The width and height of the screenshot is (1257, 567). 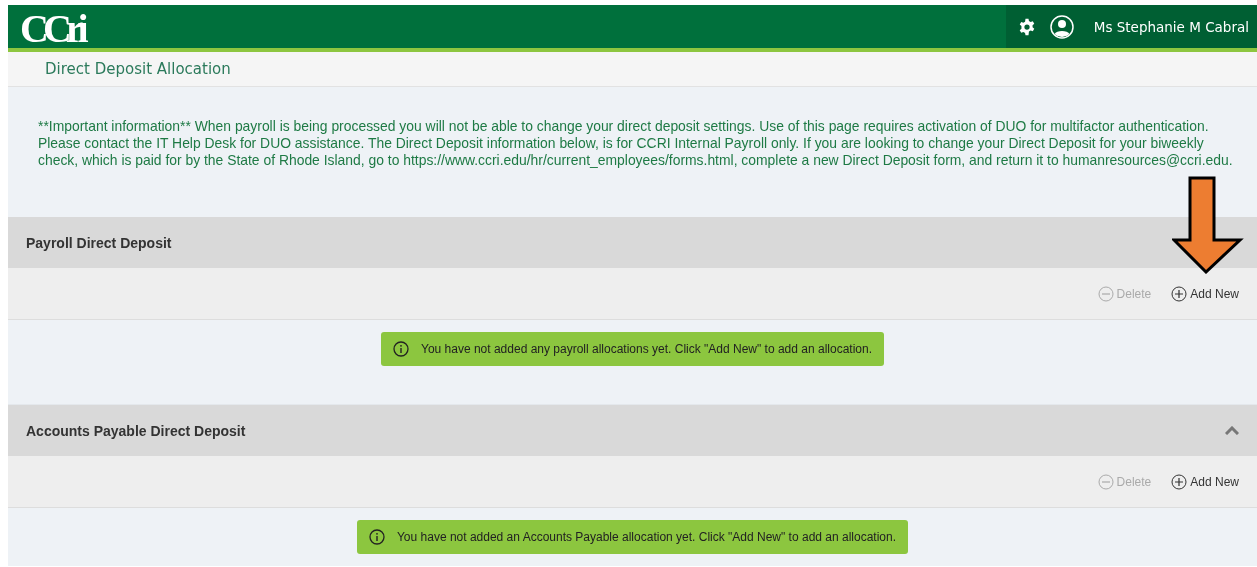 I want to click on section-title: Accounts Payable Direct Deposit, so click(x=136, y=430).